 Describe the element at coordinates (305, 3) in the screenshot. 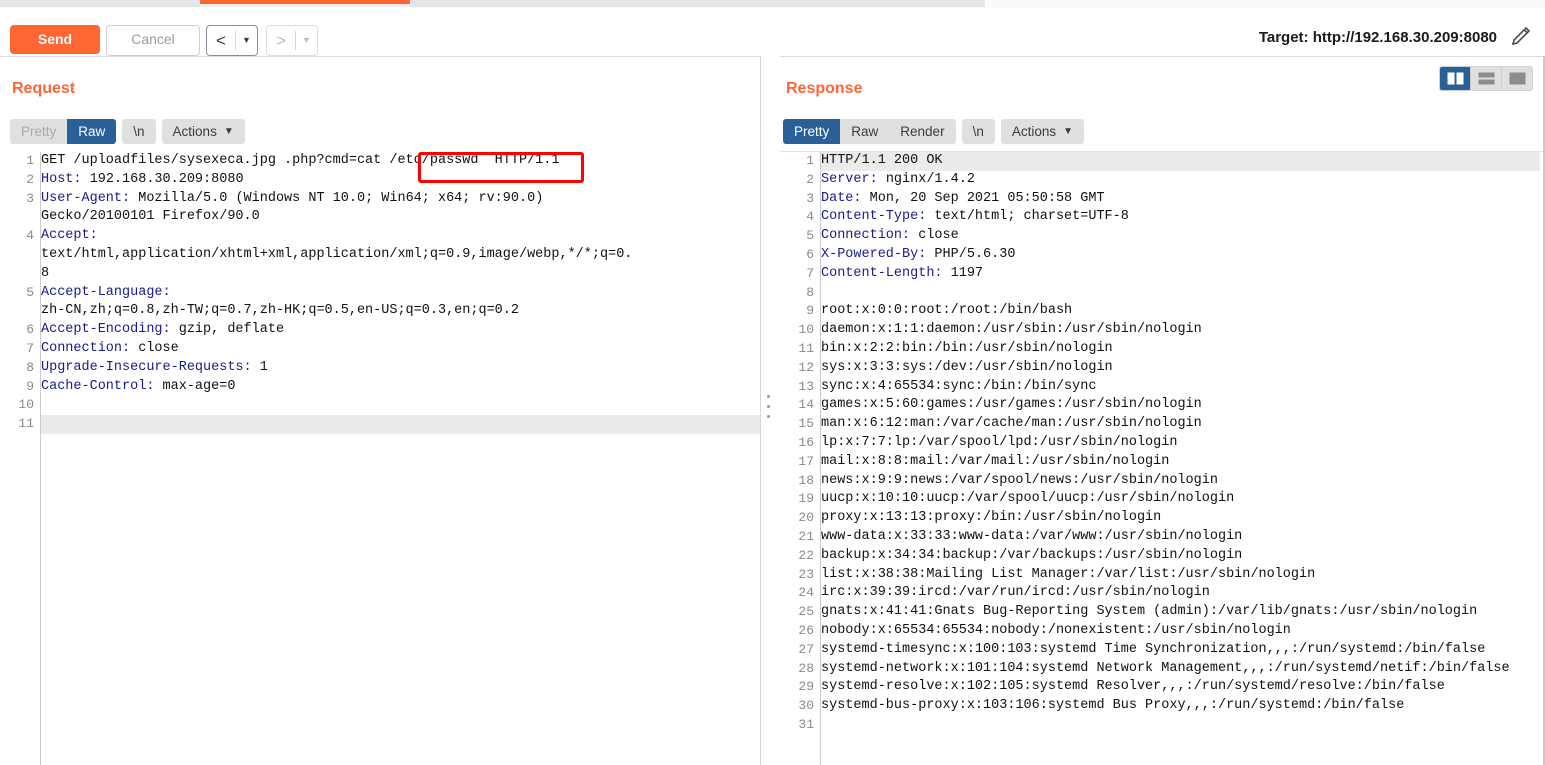

I see `repeater-tab-2-active` at that location.